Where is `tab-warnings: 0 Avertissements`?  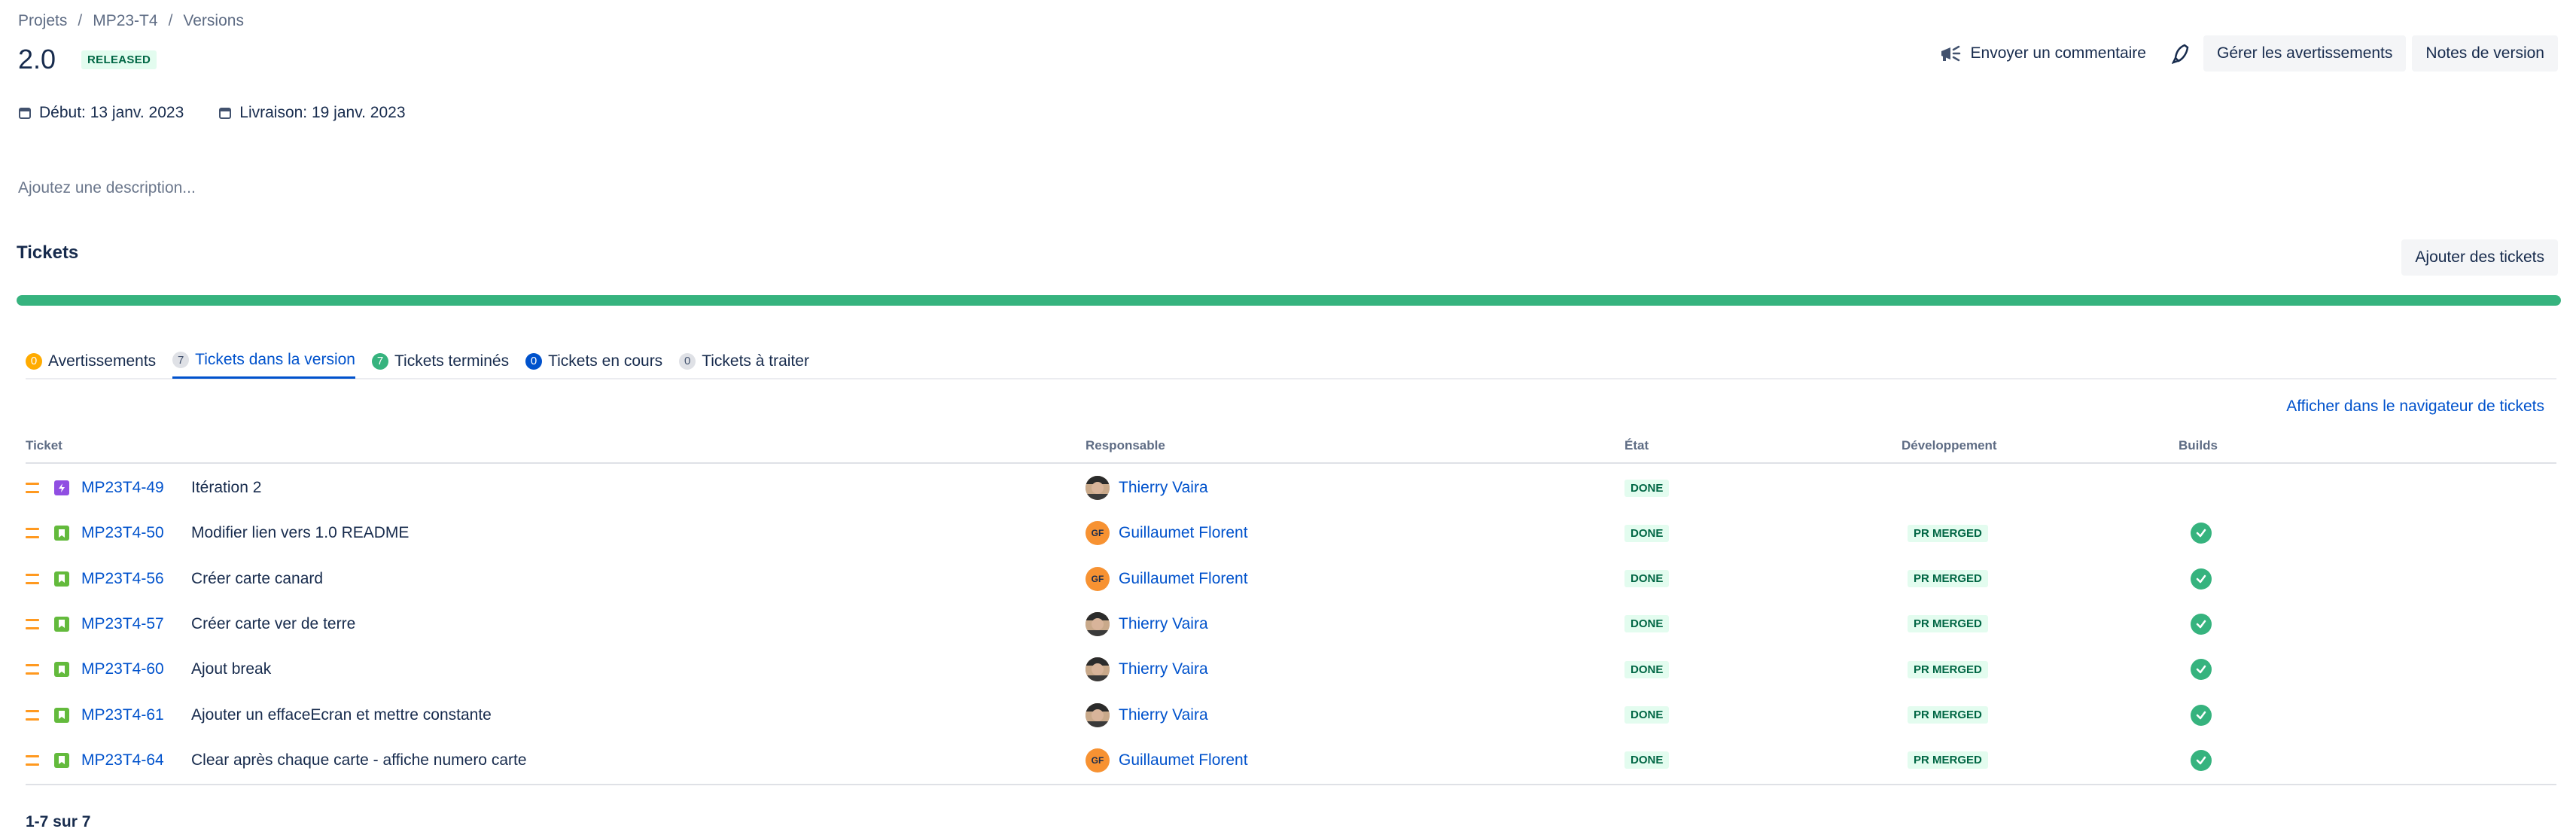 tab-warnings: 0 Avertissements is located at coordinates (91, 363).